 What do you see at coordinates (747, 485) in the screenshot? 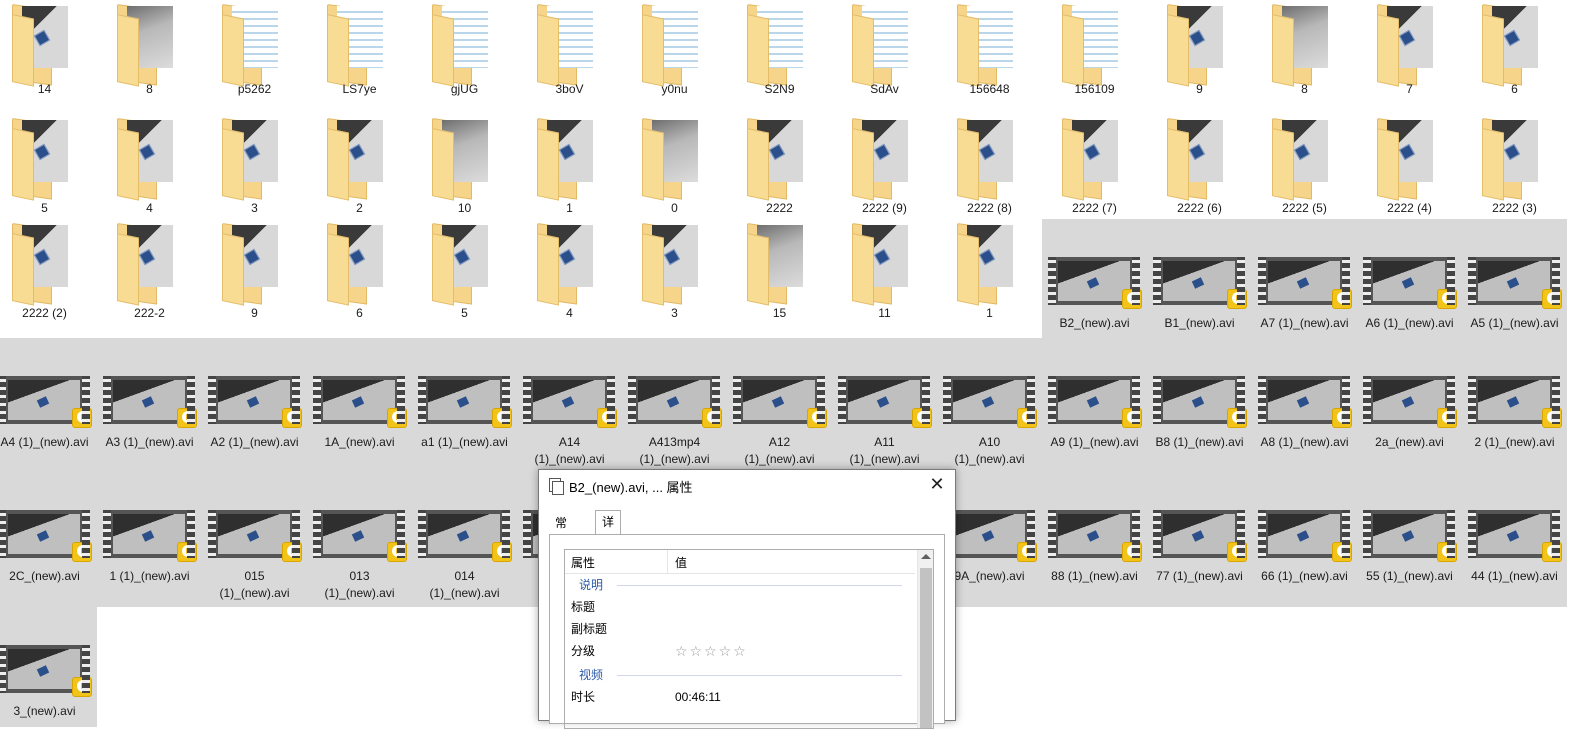
I see `dialog-titlebar: B2_(new).avi, ... 属性 ✕` at bounding box center [747, 485].